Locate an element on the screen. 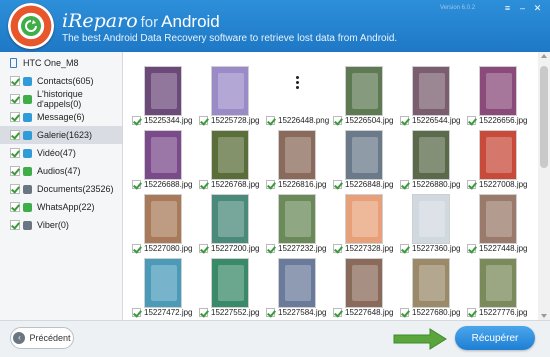 This screenshot has height=357, width=550. gallery-item: 15227584.jpg is located at coordinates (297, 286).